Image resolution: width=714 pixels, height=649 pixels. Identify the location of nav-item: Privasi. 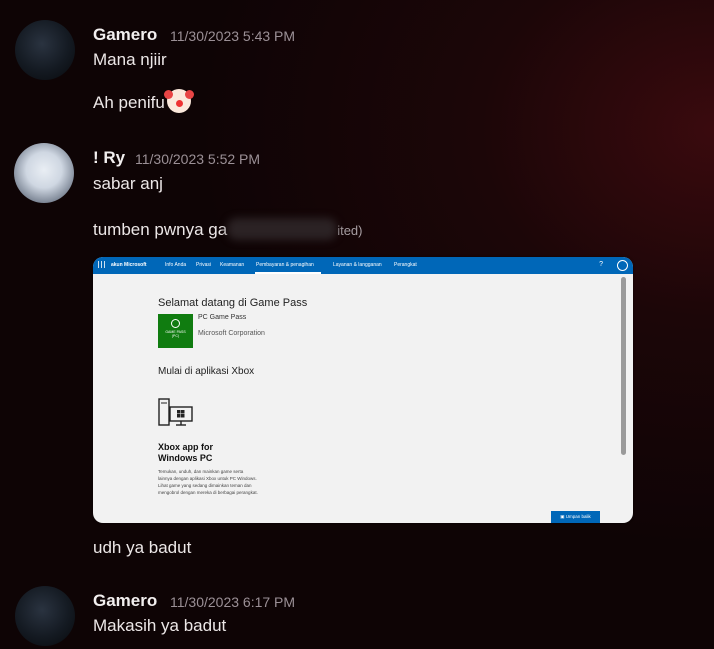
(204, 265).